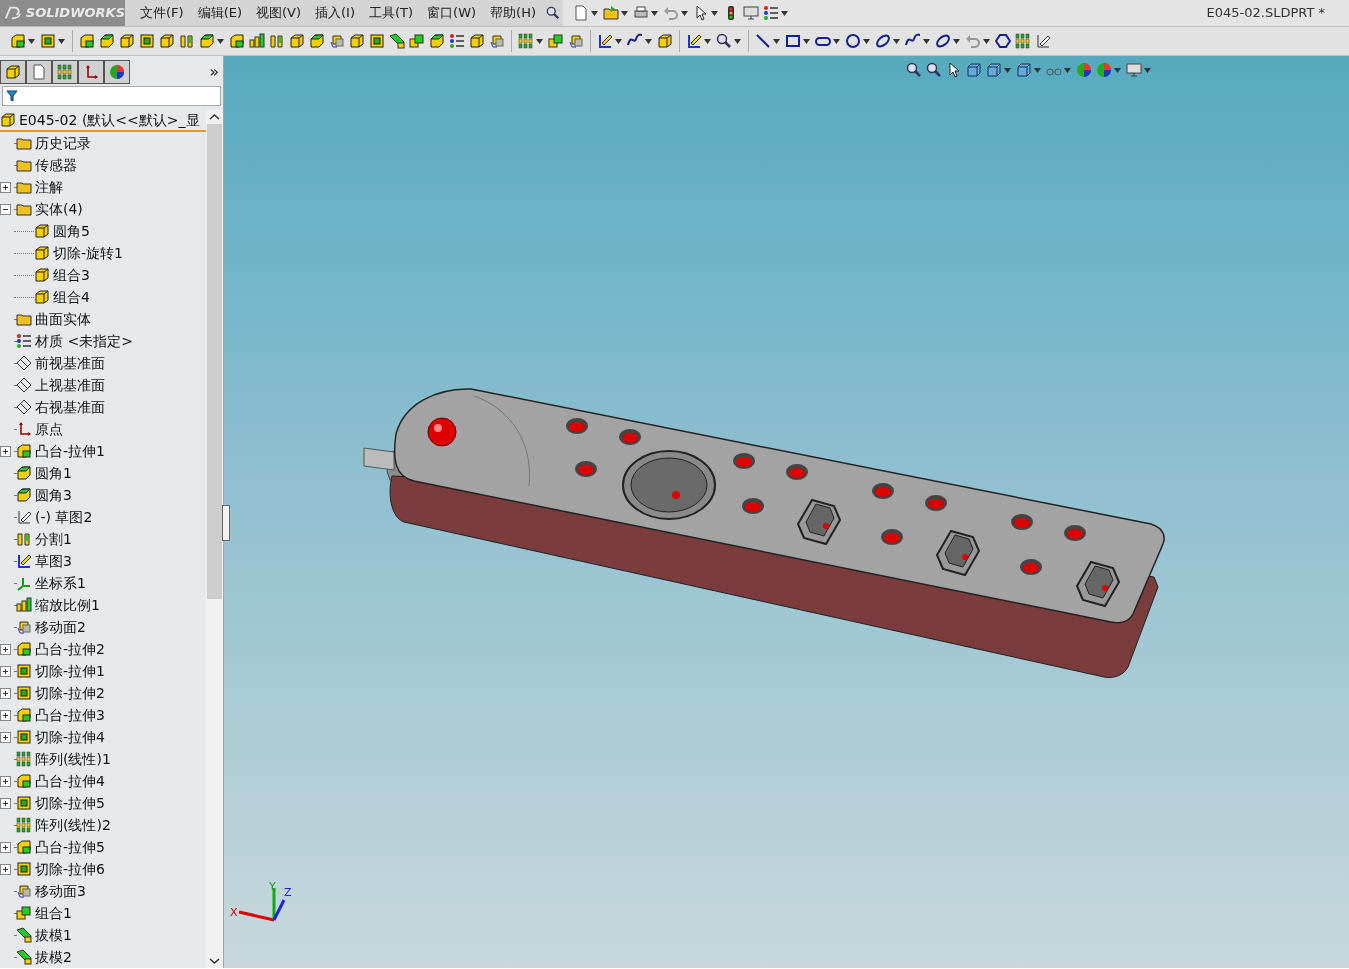  Describe the element at coordinates (103, 957) in the screenshot. I see `tree-item: 拔模2` at that location.